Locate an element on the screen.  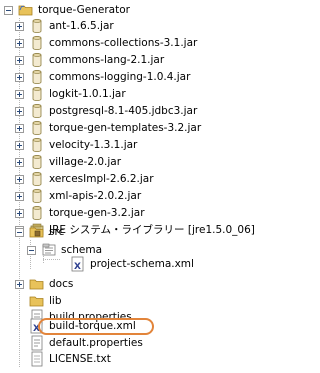
text-file-icon is located at coordinates (37, 359).